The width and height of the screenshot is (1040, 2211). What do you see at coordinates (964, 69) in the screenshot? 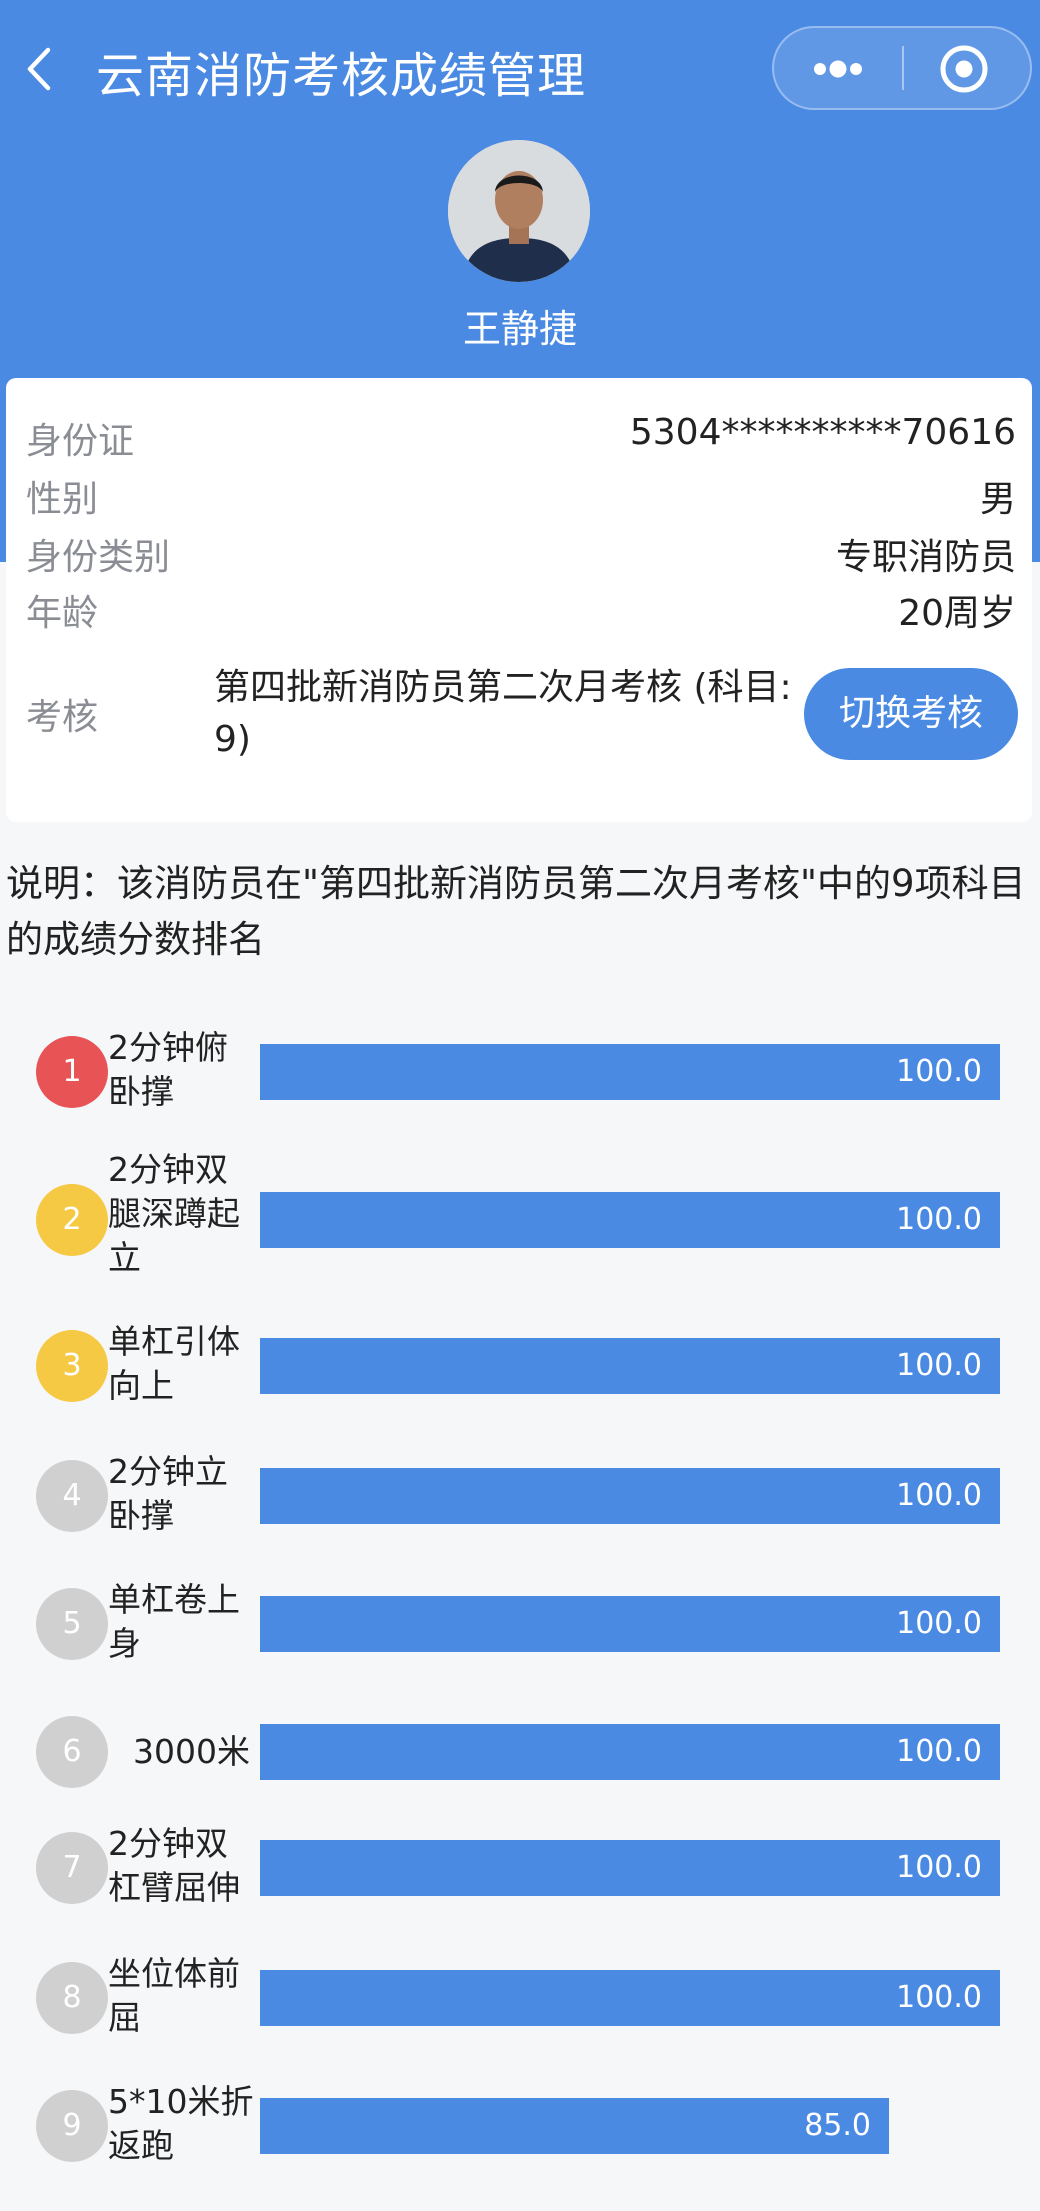
I see `target-circle-icon` at bounding box center [964, 69].